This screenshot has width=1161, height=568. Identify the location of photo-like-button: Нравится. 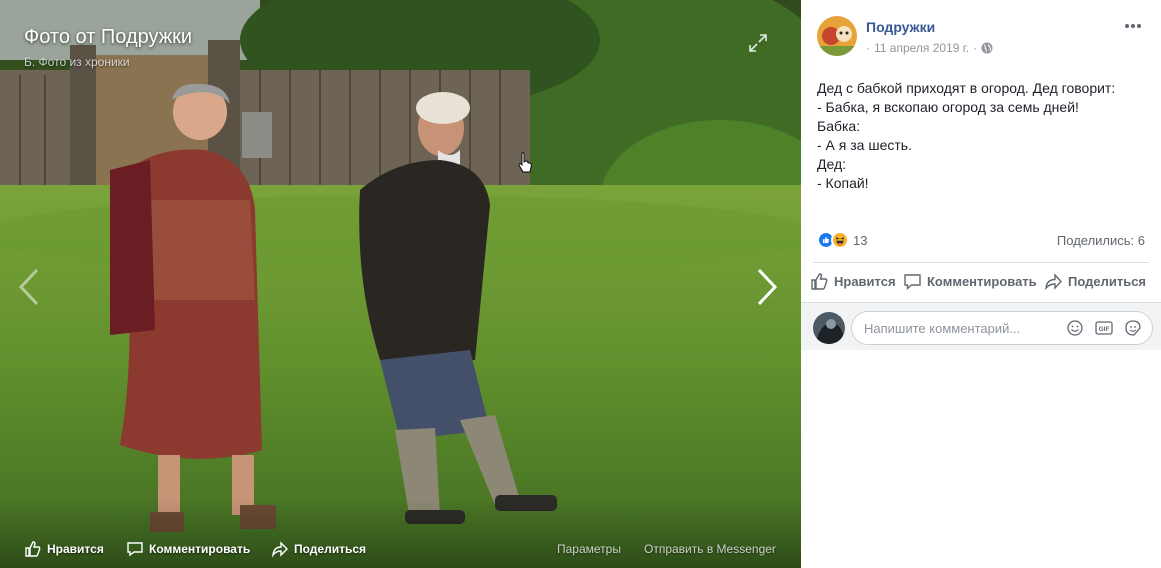
(64, 549).